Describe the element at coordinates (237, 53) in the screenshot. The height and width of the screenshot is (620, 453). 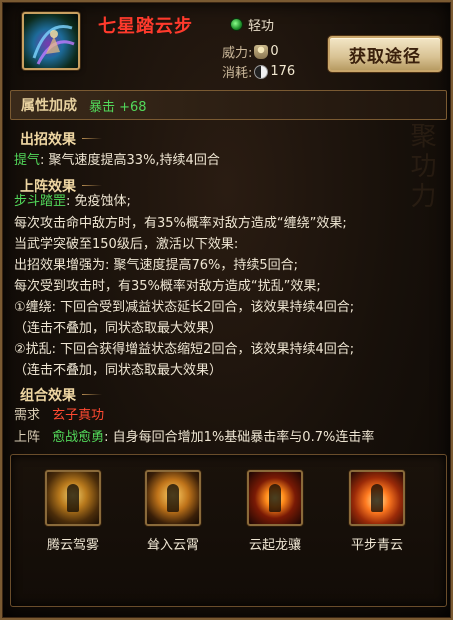
I see `power-label: 威力:` at that location.